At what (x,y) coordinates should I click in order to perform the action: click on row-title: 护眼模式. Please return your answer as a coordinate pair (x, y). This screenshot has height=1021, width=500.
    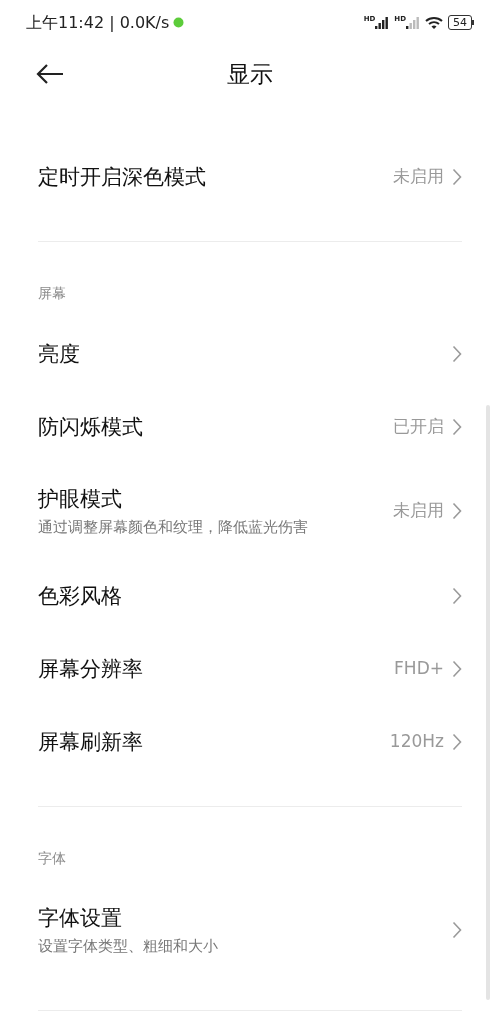
    Looking at the image, I should click on (80, 499).